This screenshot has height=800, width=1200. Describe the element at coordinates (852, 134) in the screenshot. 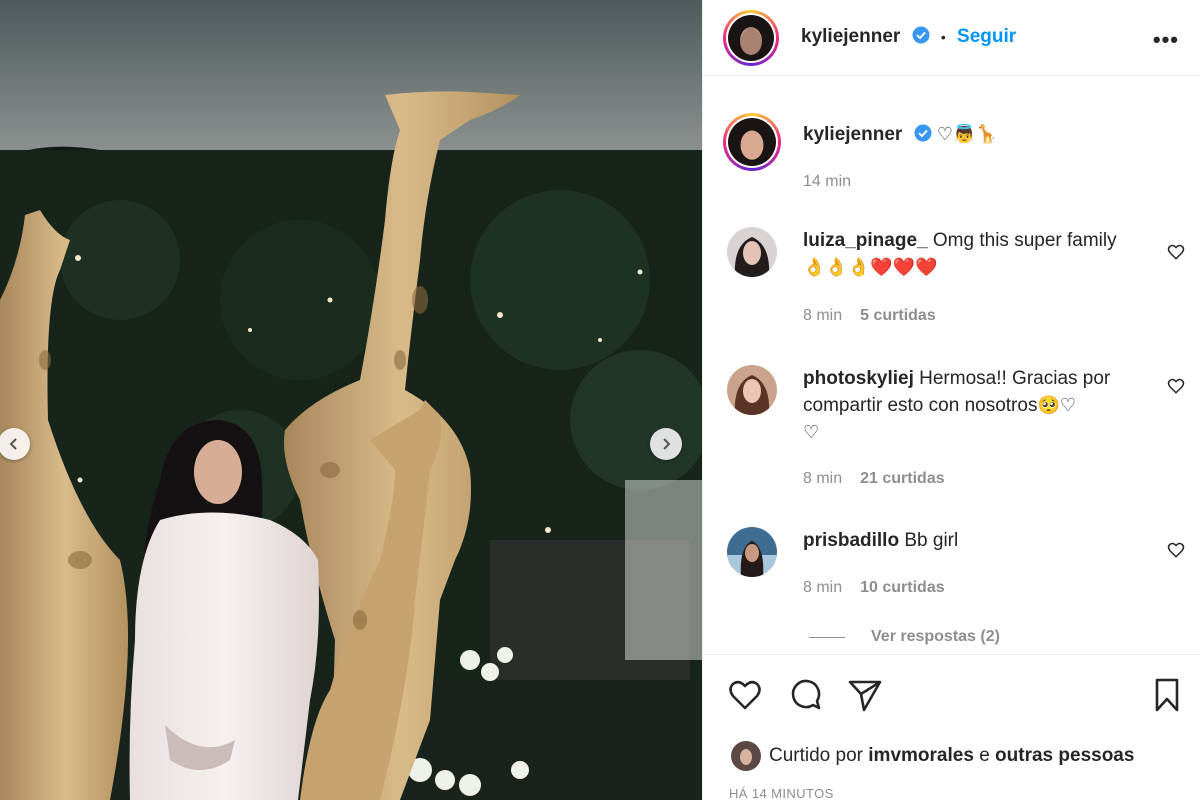

I see `caption-username: kyliejenner` at that location.